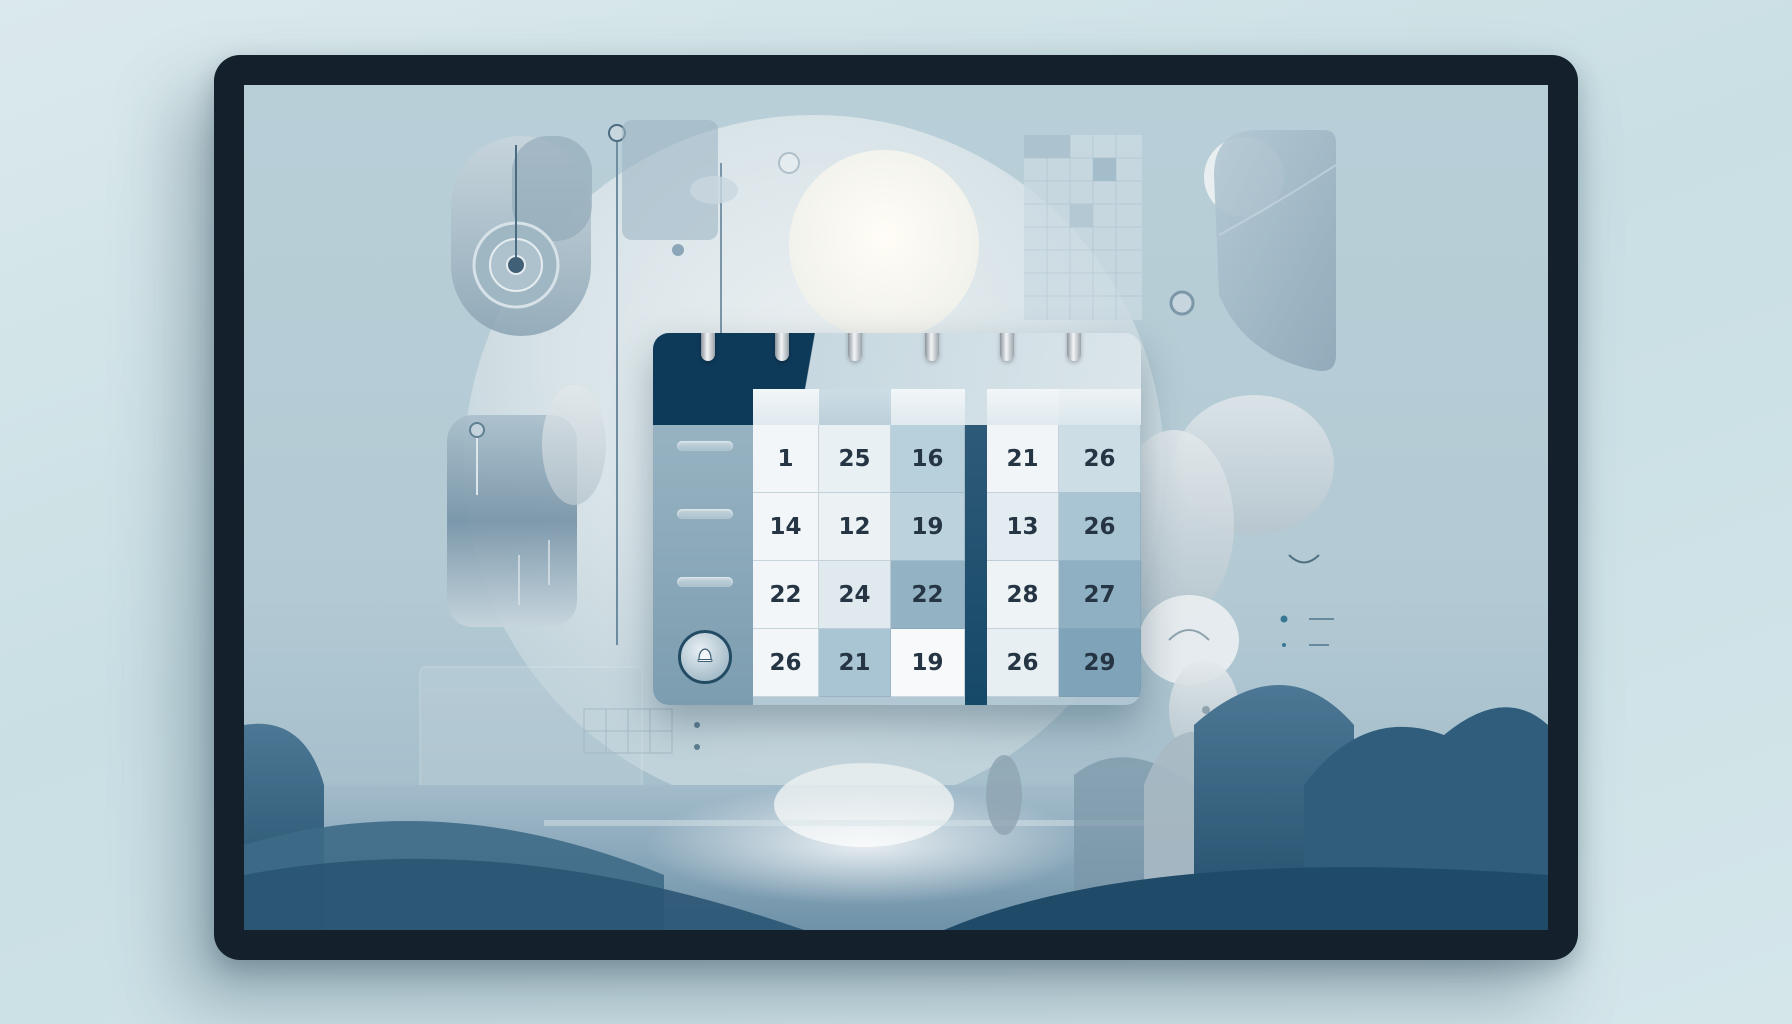 The image size is (1792, 1024). Describe the element at coordinates (1083, 227) in the screenshot. I see `mosaic-grid` at that location.